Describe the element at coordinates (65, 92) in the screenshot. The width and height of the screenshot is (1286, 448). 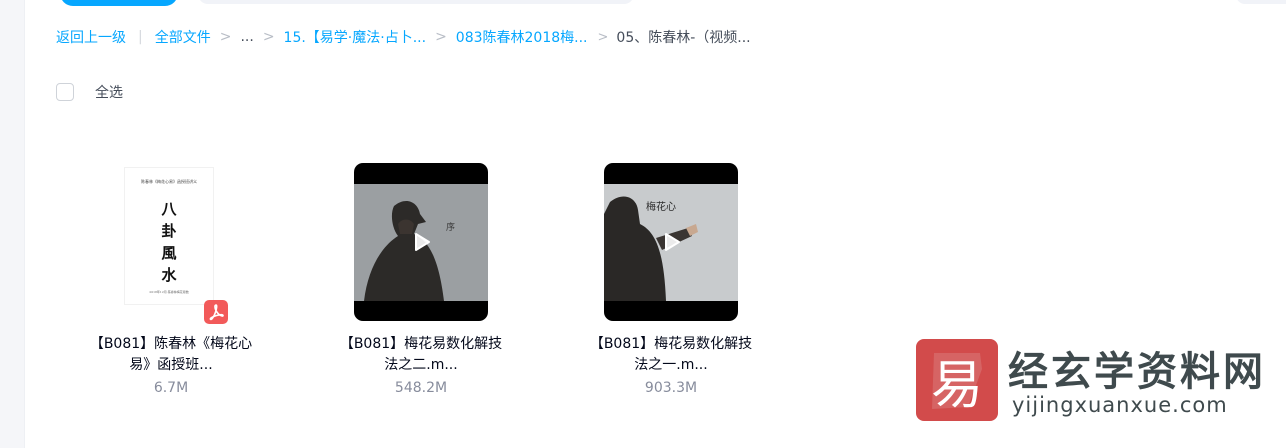
I see `checkbox-icon` at that location.